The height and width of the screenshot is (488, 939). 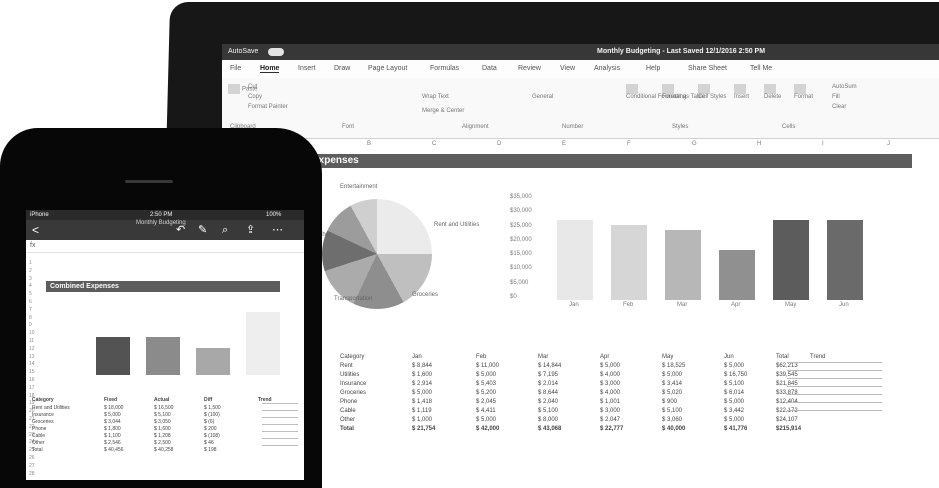 What do you see at coordinates (707, 68) in the screenshot?
I see `tab-share-sheet: Share Sheet` at bounding box center [707, 68].